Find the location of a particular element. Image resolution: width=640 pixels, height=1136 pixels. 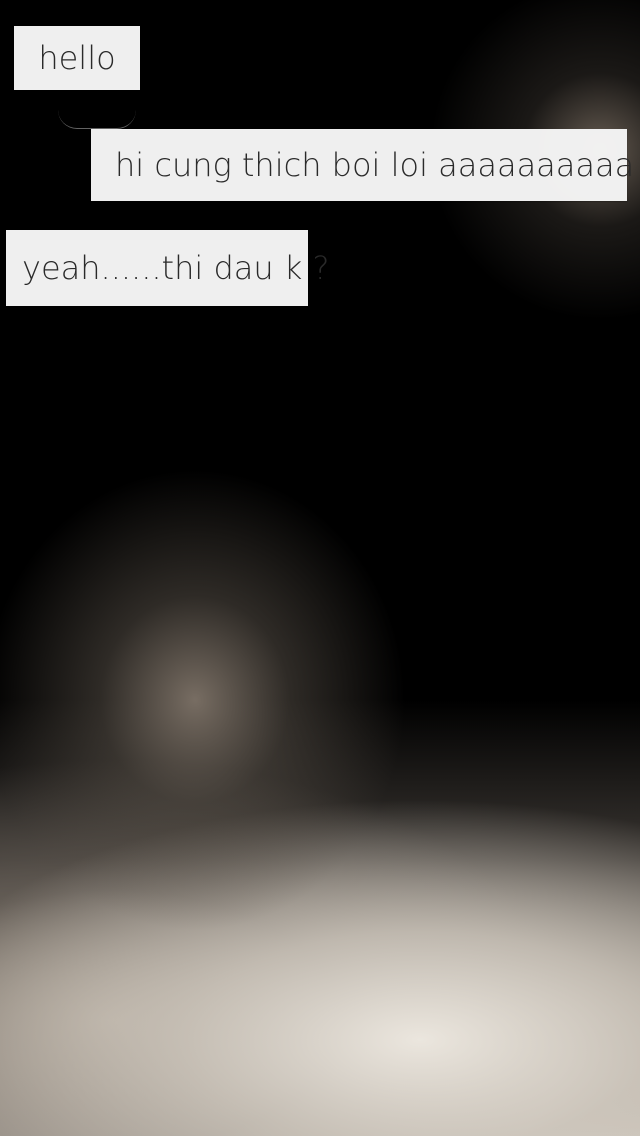

message-bubble-3: yeah......thi dau k ? is located at coordinates (168, 268).